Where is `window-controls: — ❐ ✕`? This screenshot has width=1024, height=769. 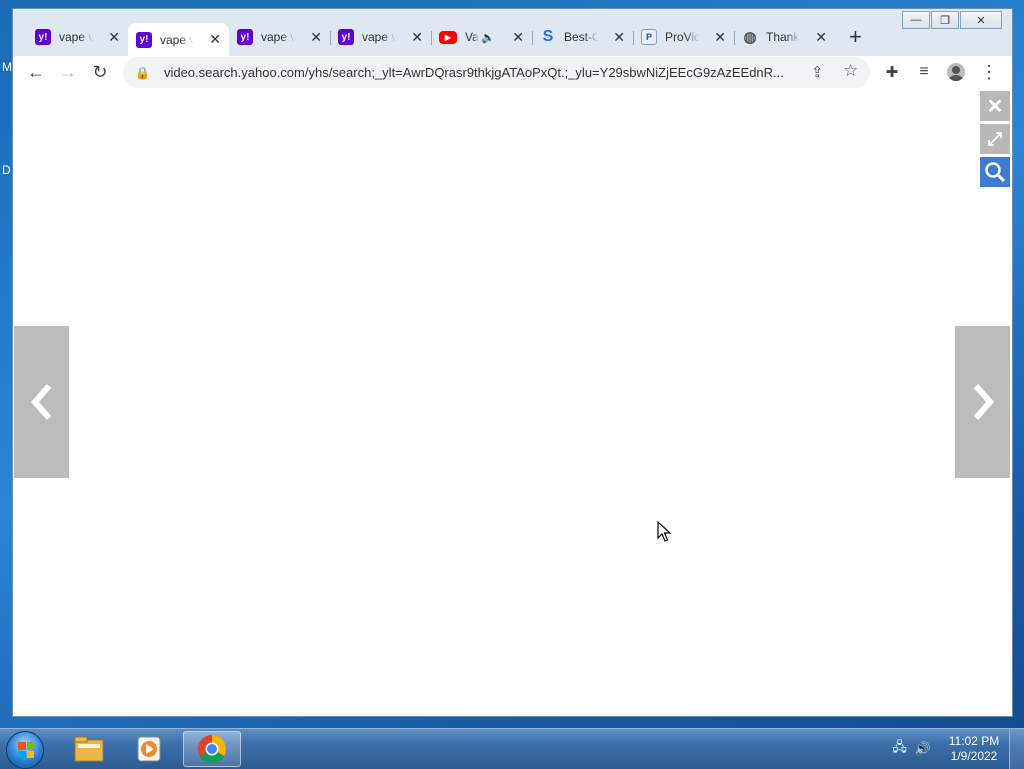
window-controls: — ❐ ✕ is located at coordinates (951, 20).